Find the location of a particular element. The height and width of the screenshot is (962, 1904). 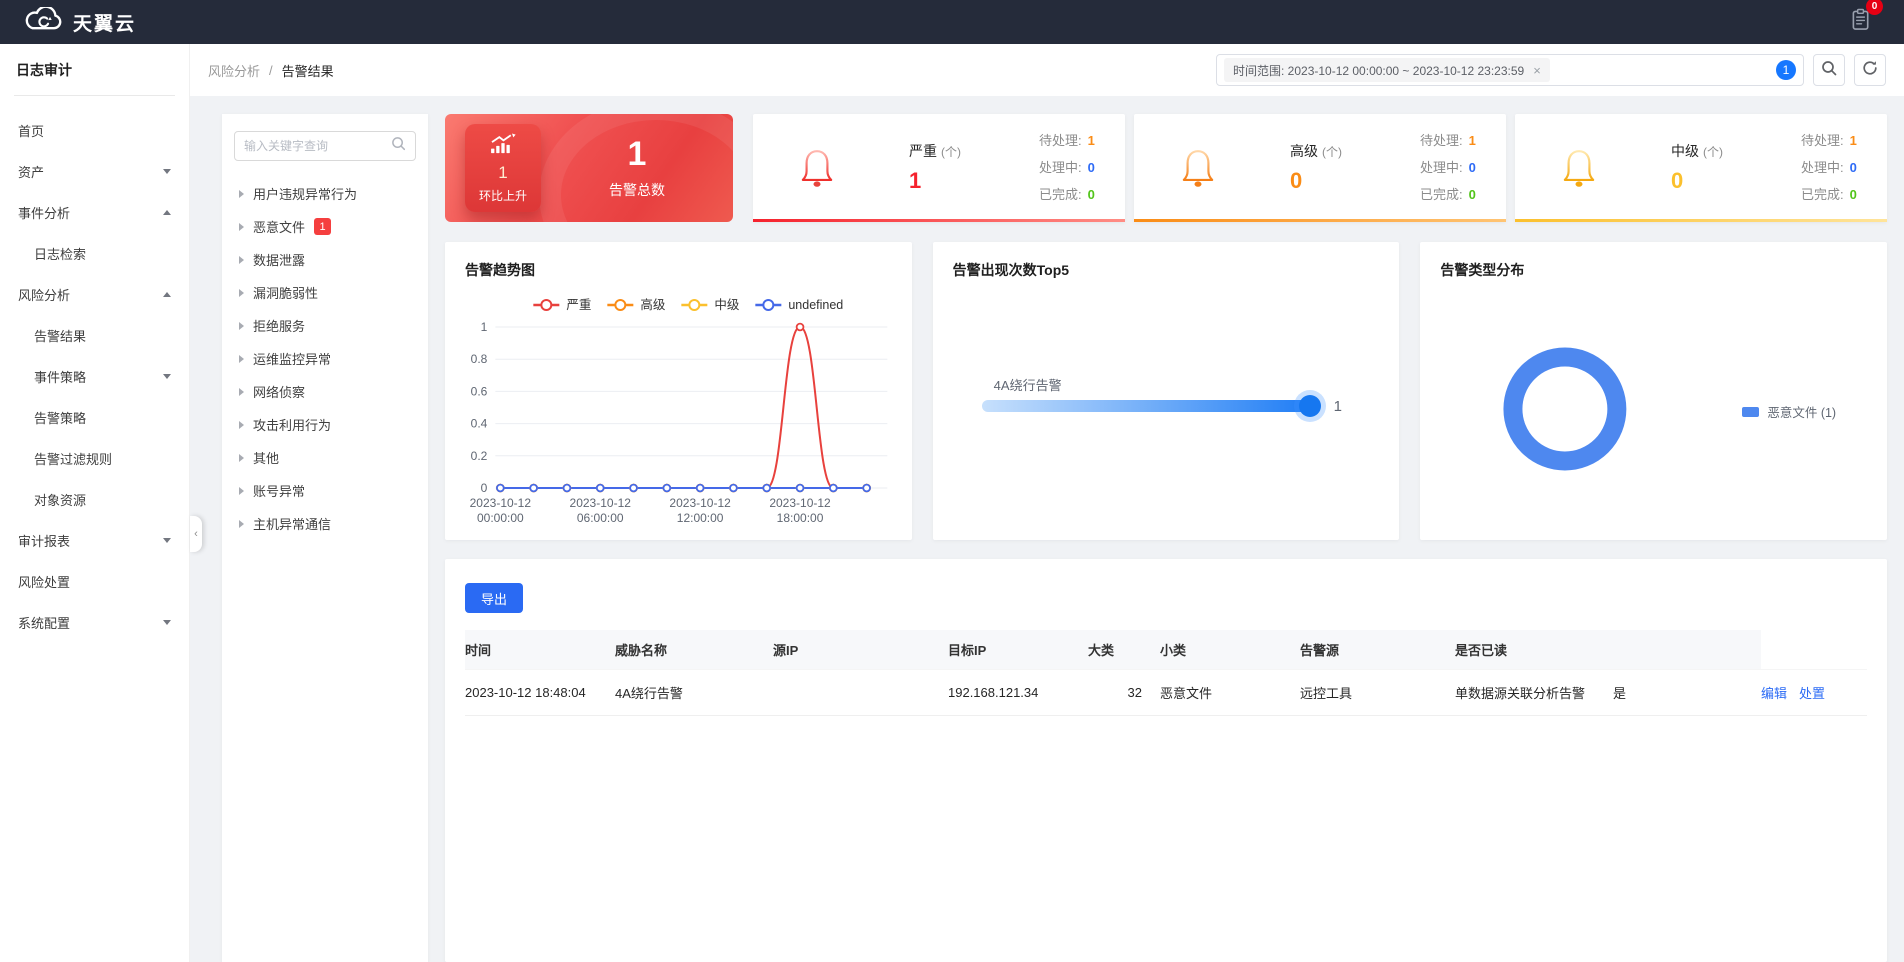

bar-category-label: 4A绕行告警 is located at coordinates (1027, 385).